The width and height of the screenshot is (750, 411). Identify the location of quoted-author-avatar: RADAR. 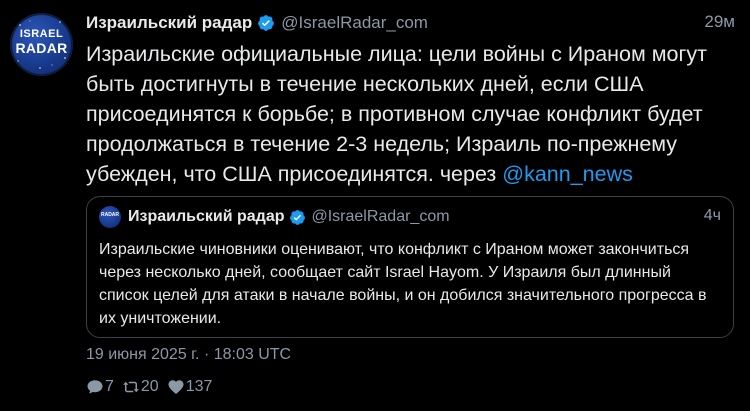
(110, 217).